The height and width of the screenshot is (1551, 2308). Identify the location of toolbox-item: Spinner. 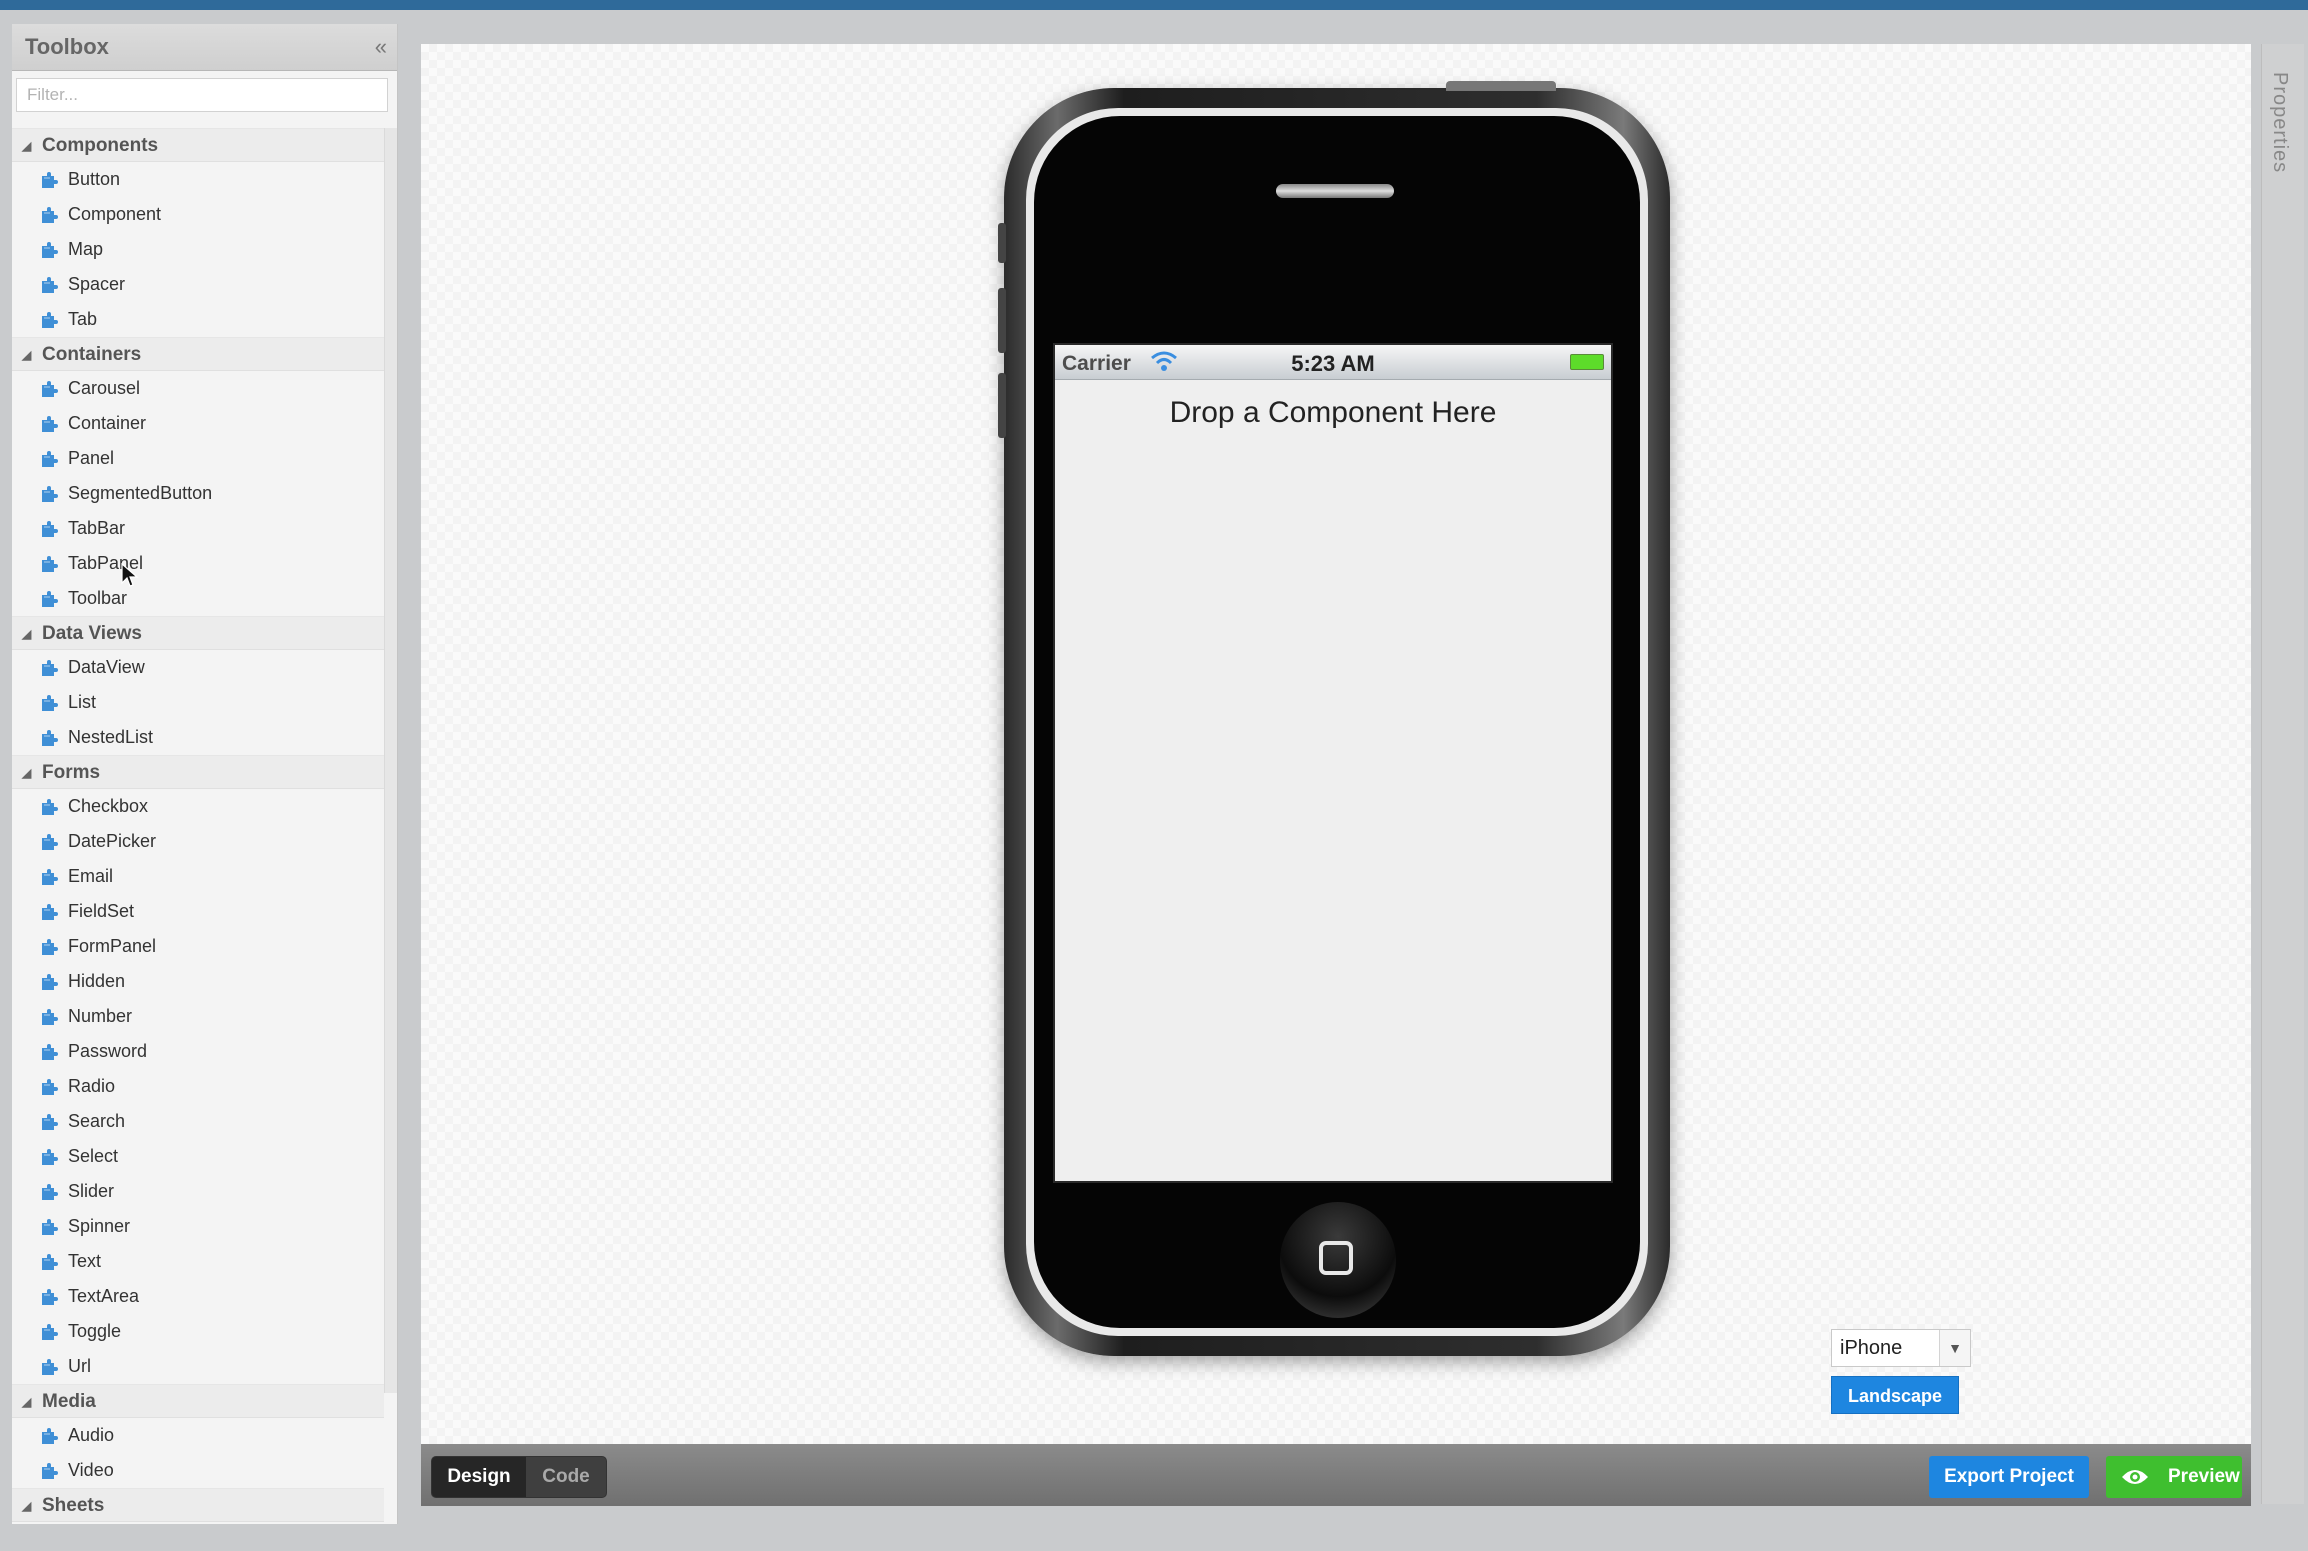
(198, 1226).